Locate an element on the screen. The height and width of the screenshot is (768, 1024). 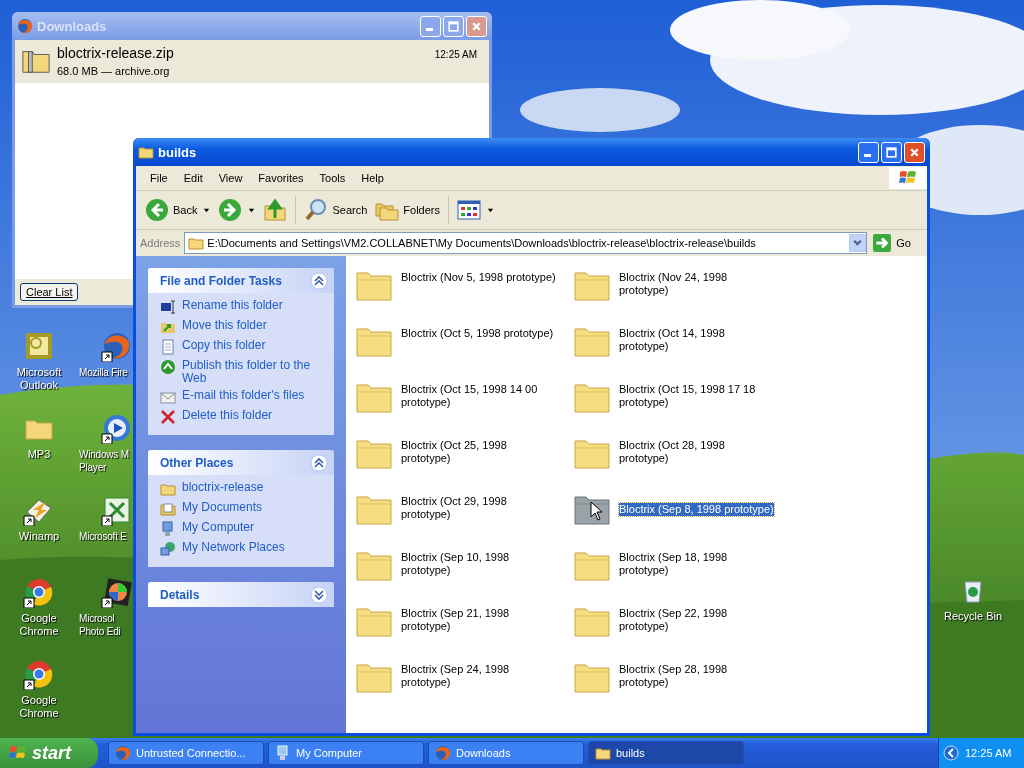
task-link: Rename this folder is located at coordinates (232, 305).